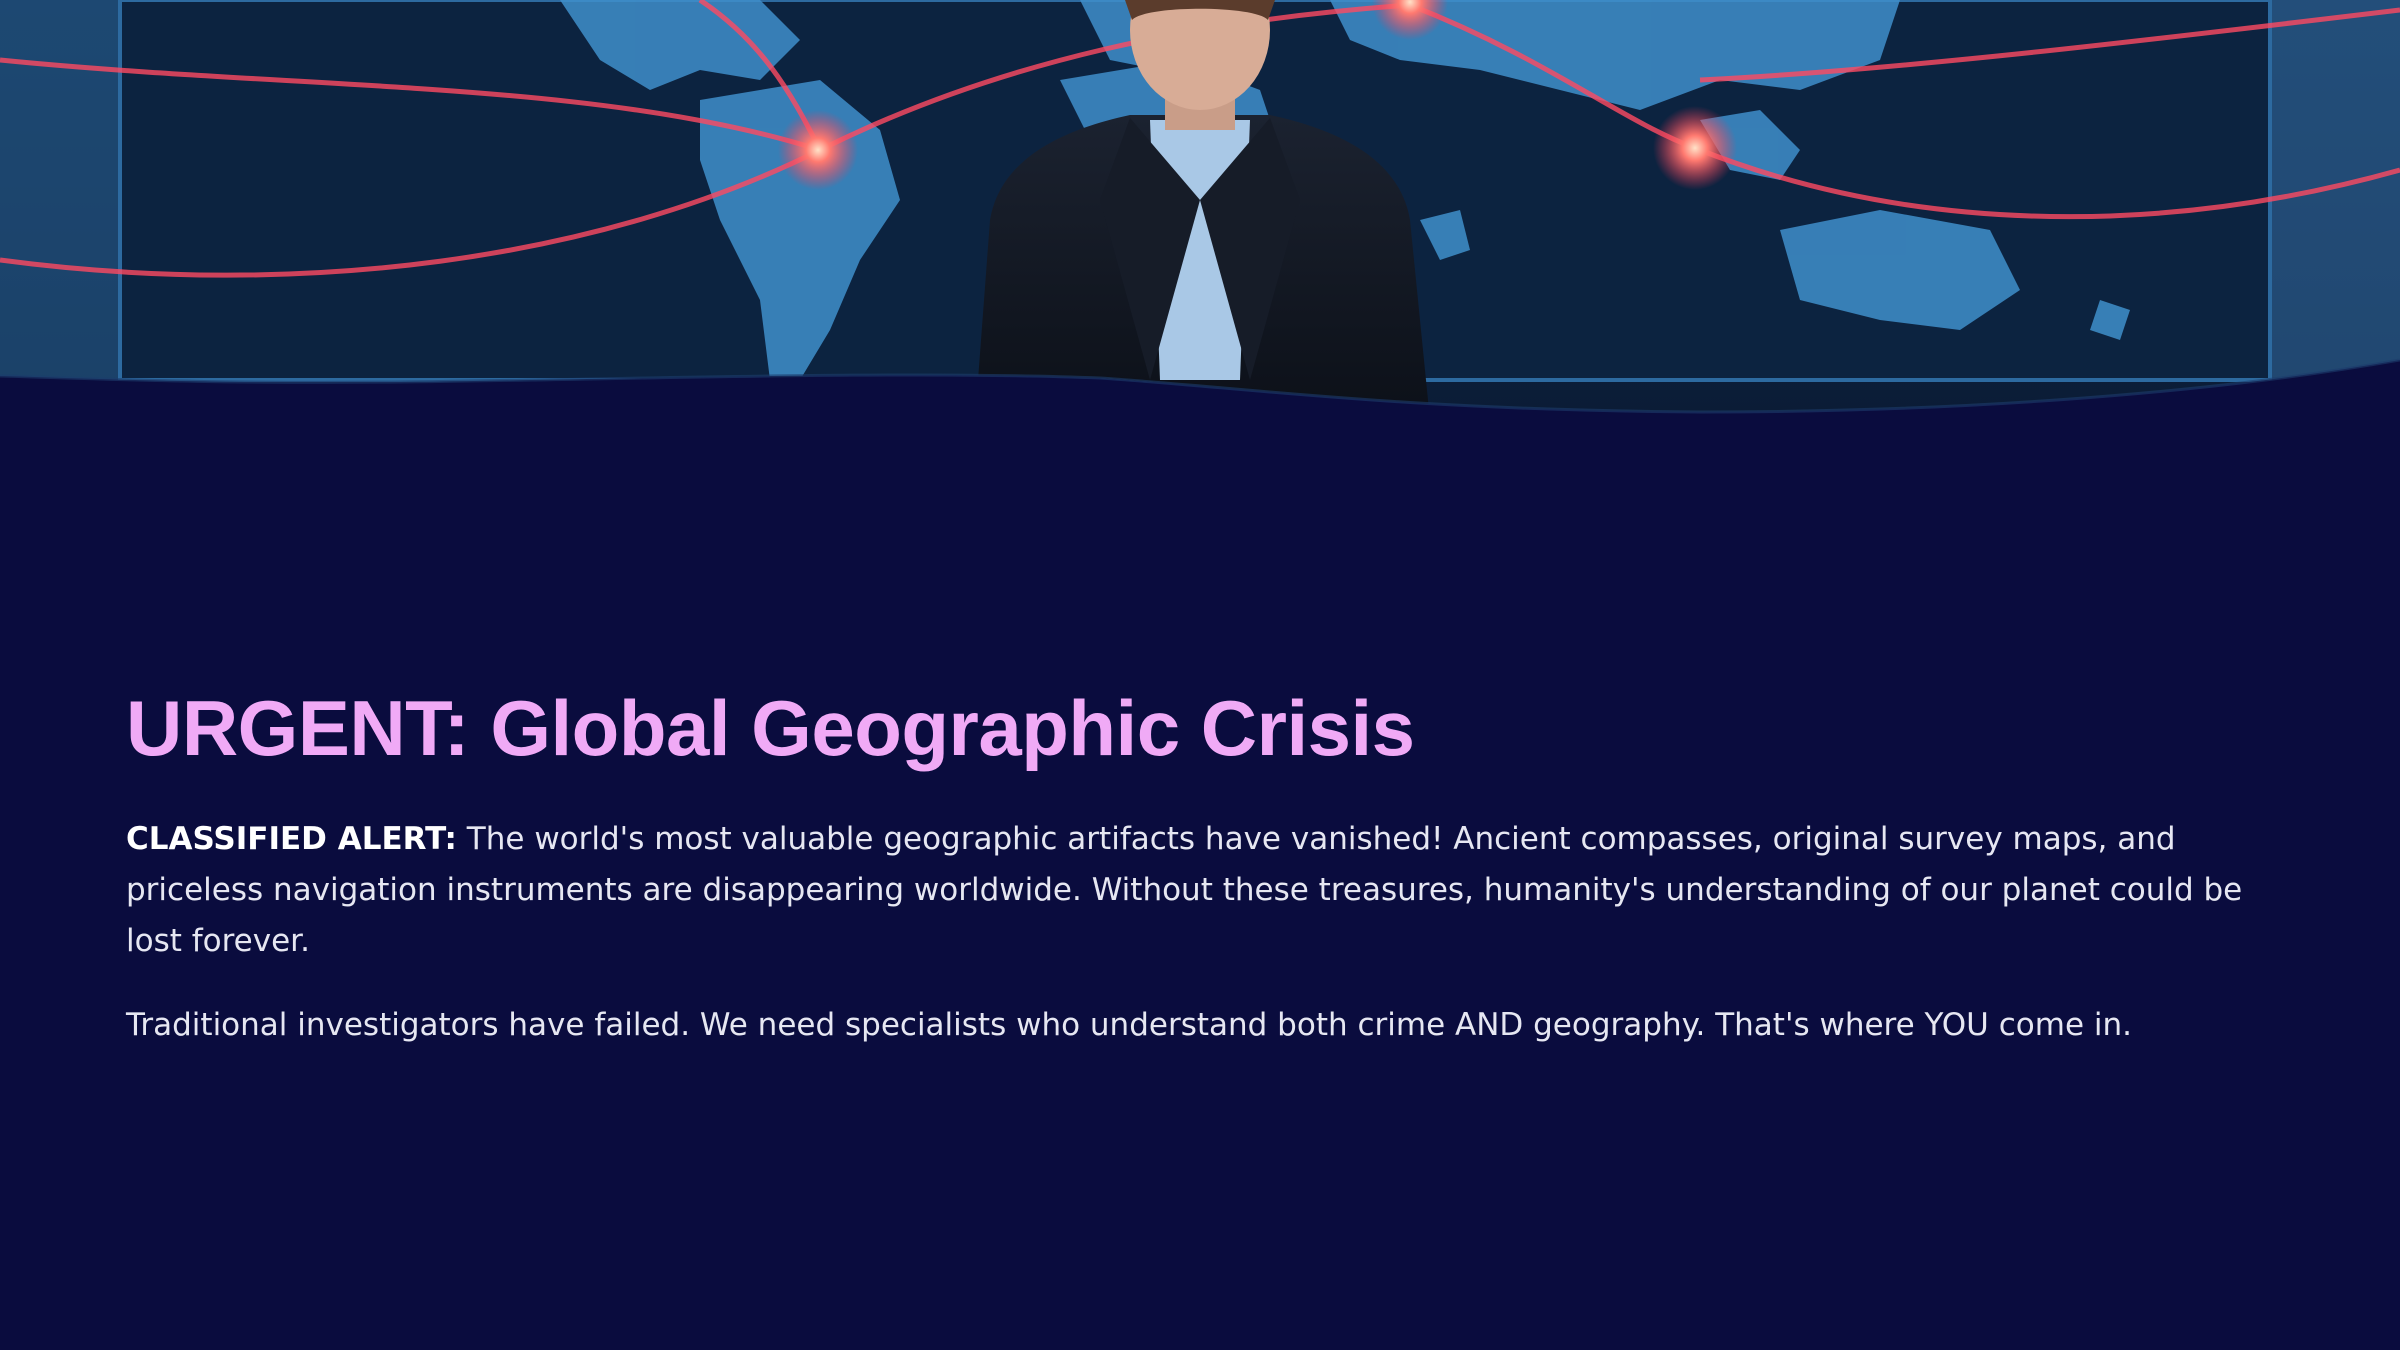 This screenshot has height=1350, width=2400. Describe the element at coordinates (291, 839) in the screenshot. I see `classified-alert-label: CLASSIFIED ALERT:` at that location.